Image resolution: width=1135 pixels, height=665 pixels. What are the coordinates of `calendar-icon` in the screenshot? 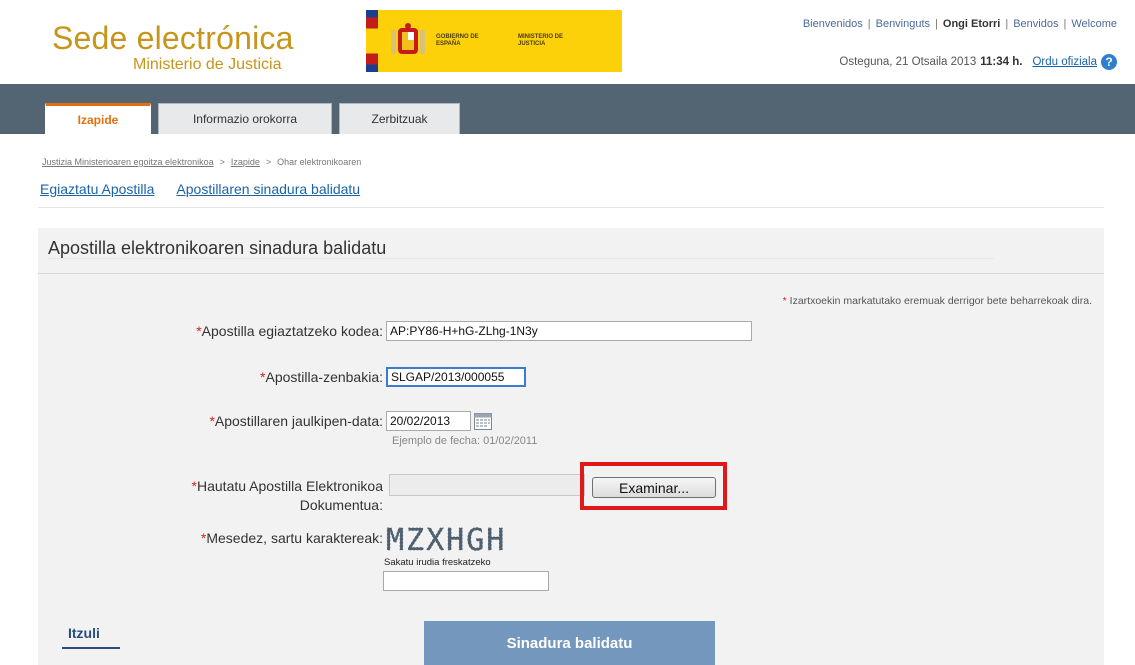 It's located at (483, 421).